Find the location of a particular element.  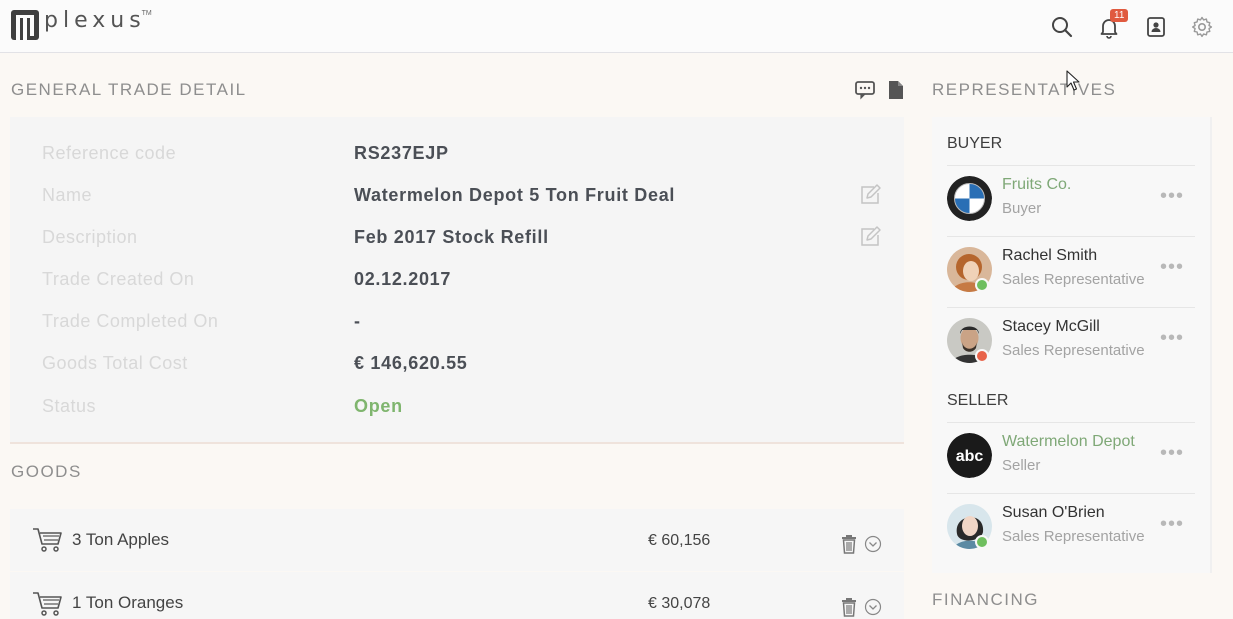

plexus-logo: plexus TM is located at coordinates (81, 25).